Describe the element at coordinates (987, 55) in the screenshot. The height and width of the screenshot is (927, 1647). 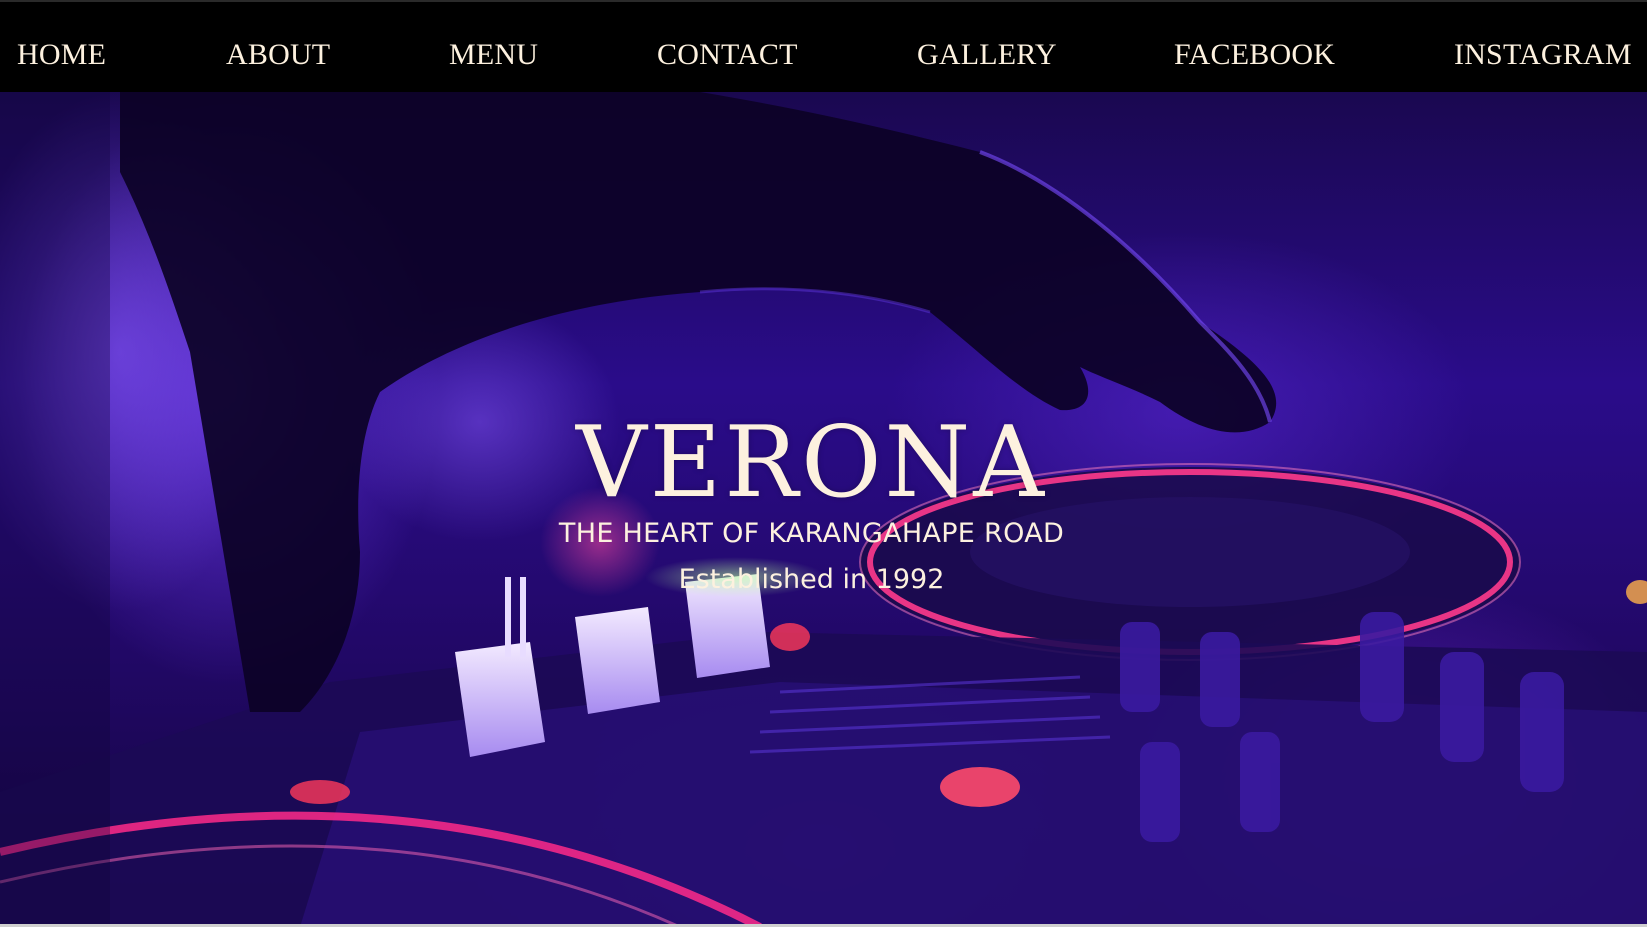
I see `nav-gallery-link: GALLERY` at that location.